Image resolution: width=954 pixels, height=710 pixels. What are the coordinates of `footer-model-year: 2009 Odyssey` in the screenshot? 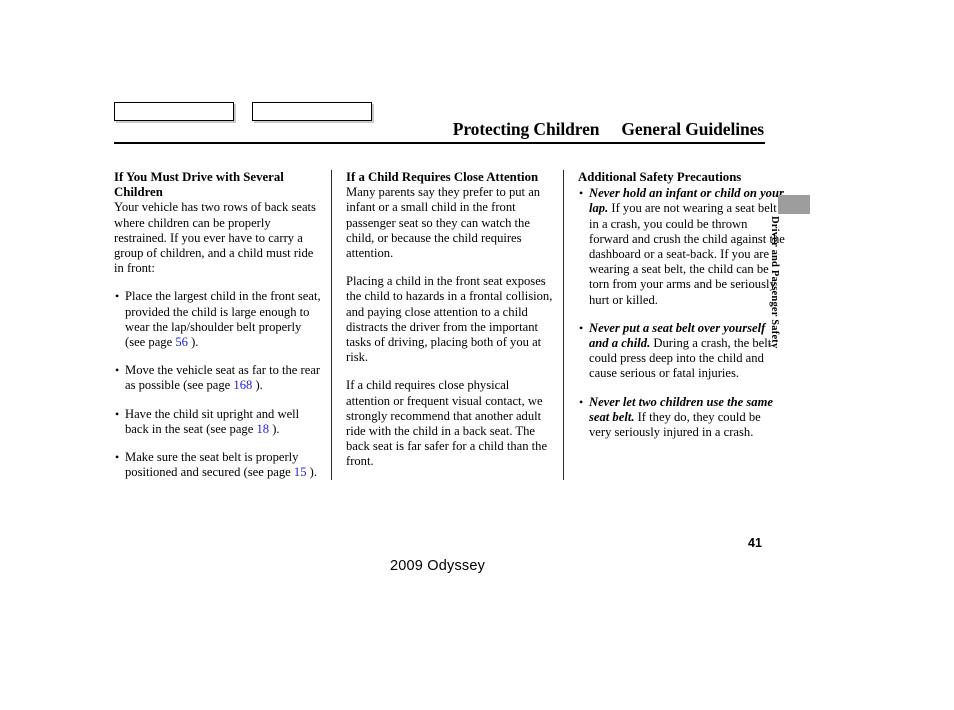 It's located at (438, 566).